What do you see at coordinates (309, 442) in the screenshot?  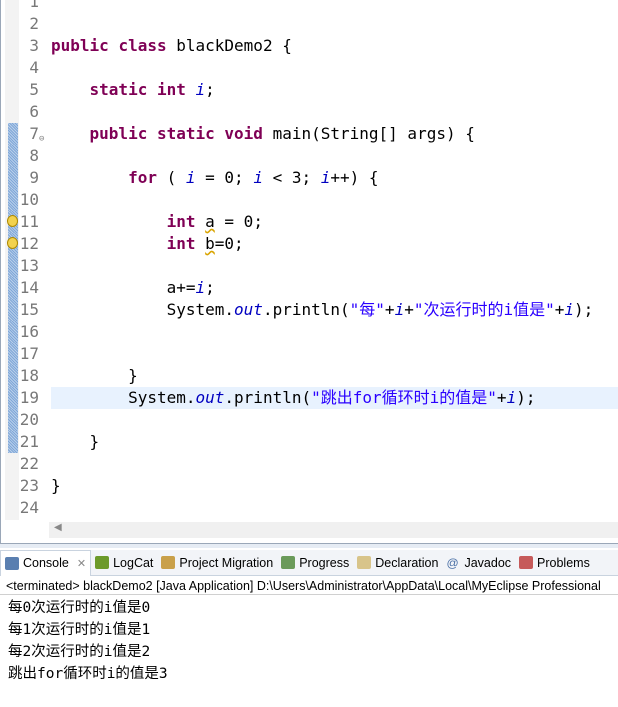 I see `code-line: 21 }` at bounding box center [309, 442].